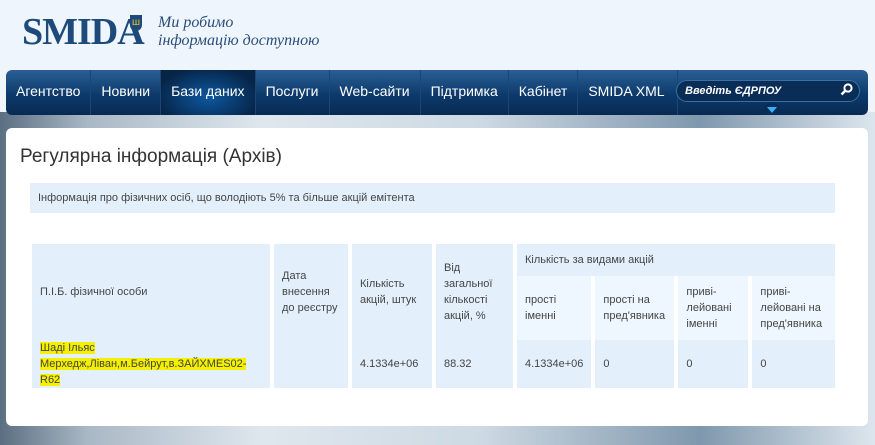 The height and width of the screenshot is (445, 875). What do you see at coordinates (628, 92) in the screenshot?
I see `nav-smida-xml: SMIDA XML` at bounding box center [628, 92].